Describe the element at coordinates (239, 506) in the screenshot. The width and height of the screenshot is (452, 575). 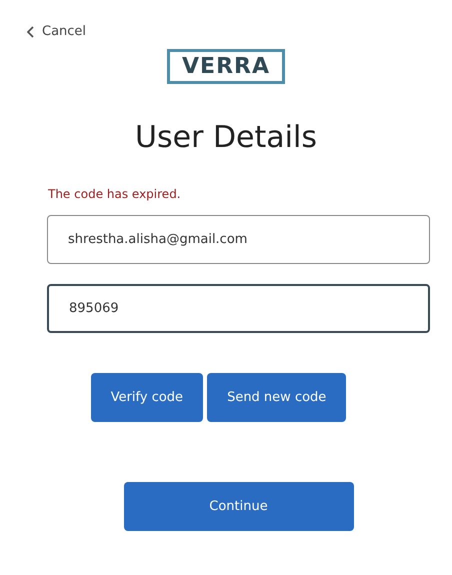
I see `continue-button: Continue` at that location.